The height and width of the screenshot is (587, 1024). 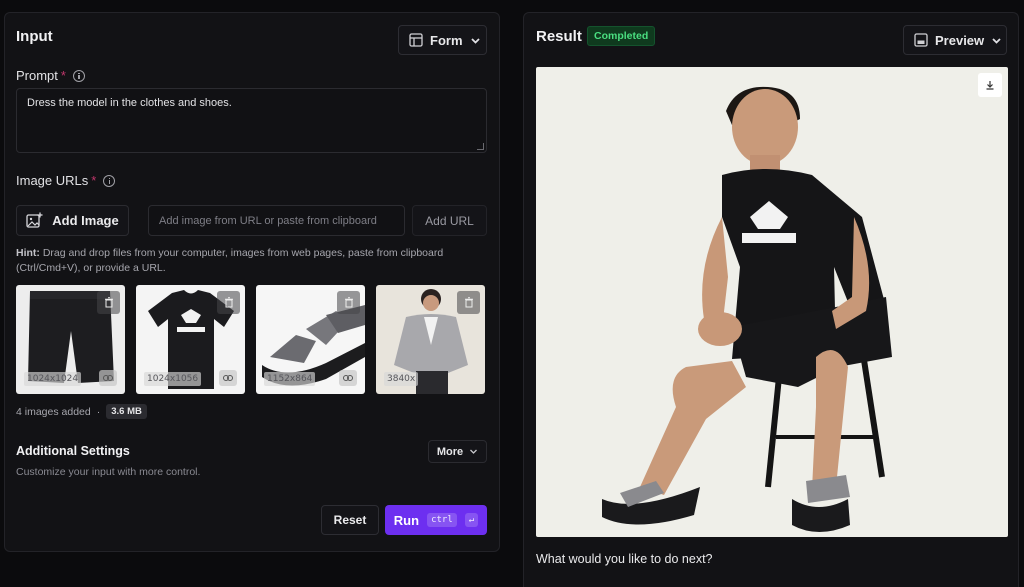 What do you see at coordinates (624, 559) in the screenshot?
I see `next-action-prompt: What would you like to do next?` at bounding box center [624, 559].